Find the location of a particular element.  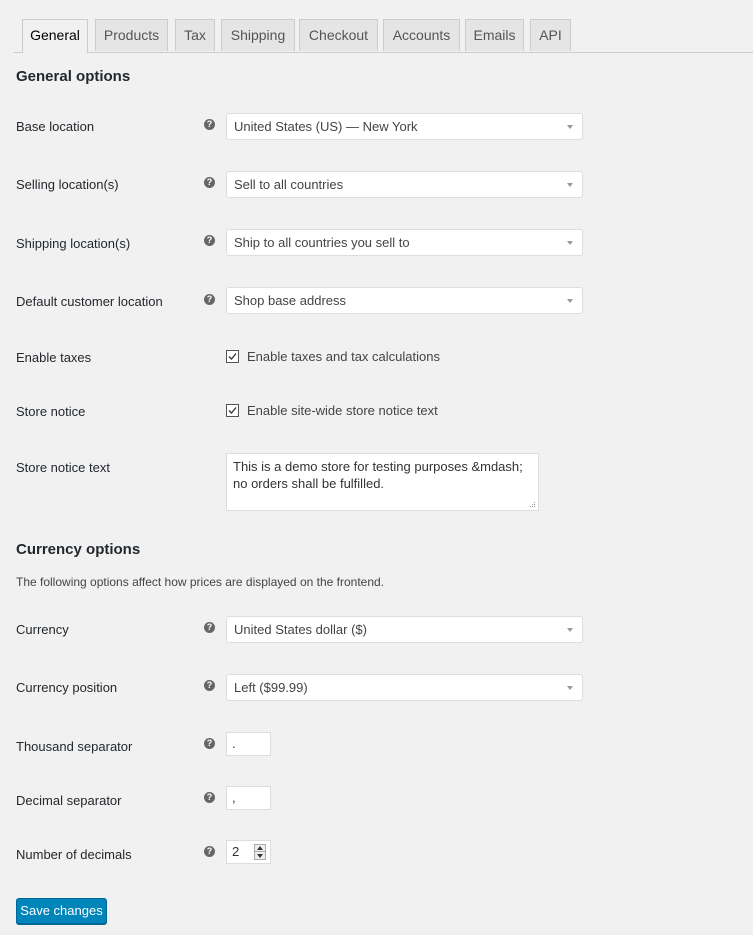

base-location-value: United States (US) — New York is located at coordinates (326, 126).